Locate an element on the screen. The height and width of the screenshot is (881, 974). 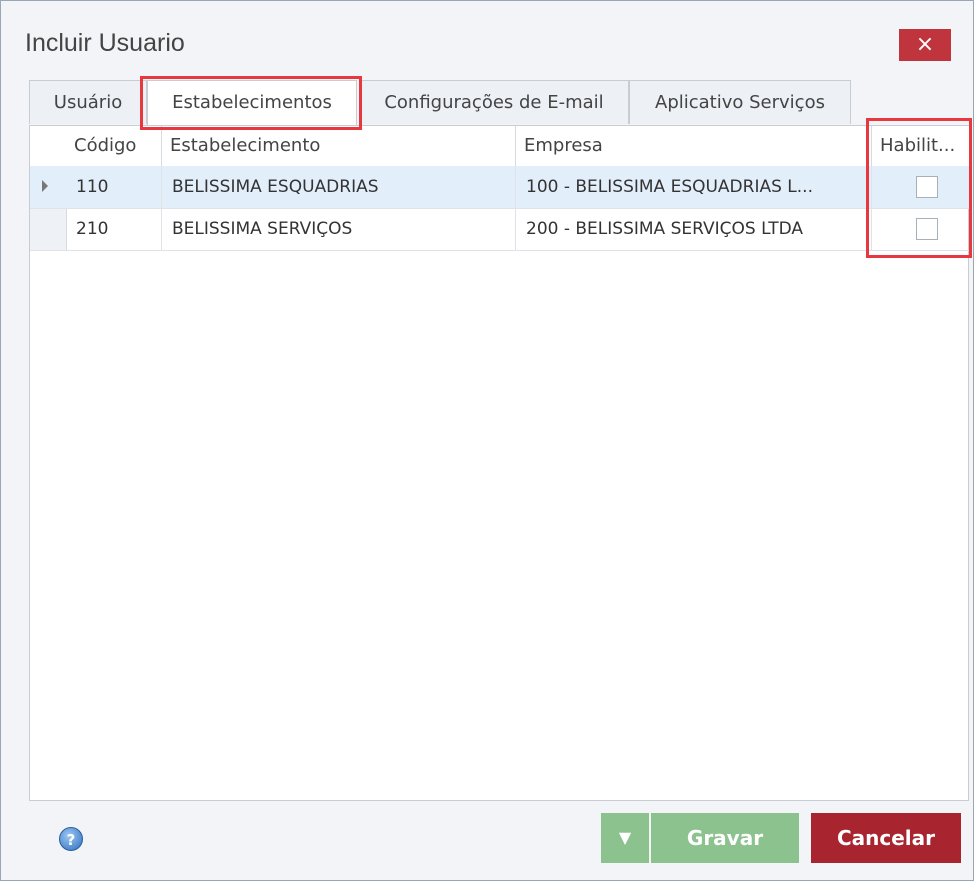
chevron-down-icon: ▼ is located at coordinates (625, 837).